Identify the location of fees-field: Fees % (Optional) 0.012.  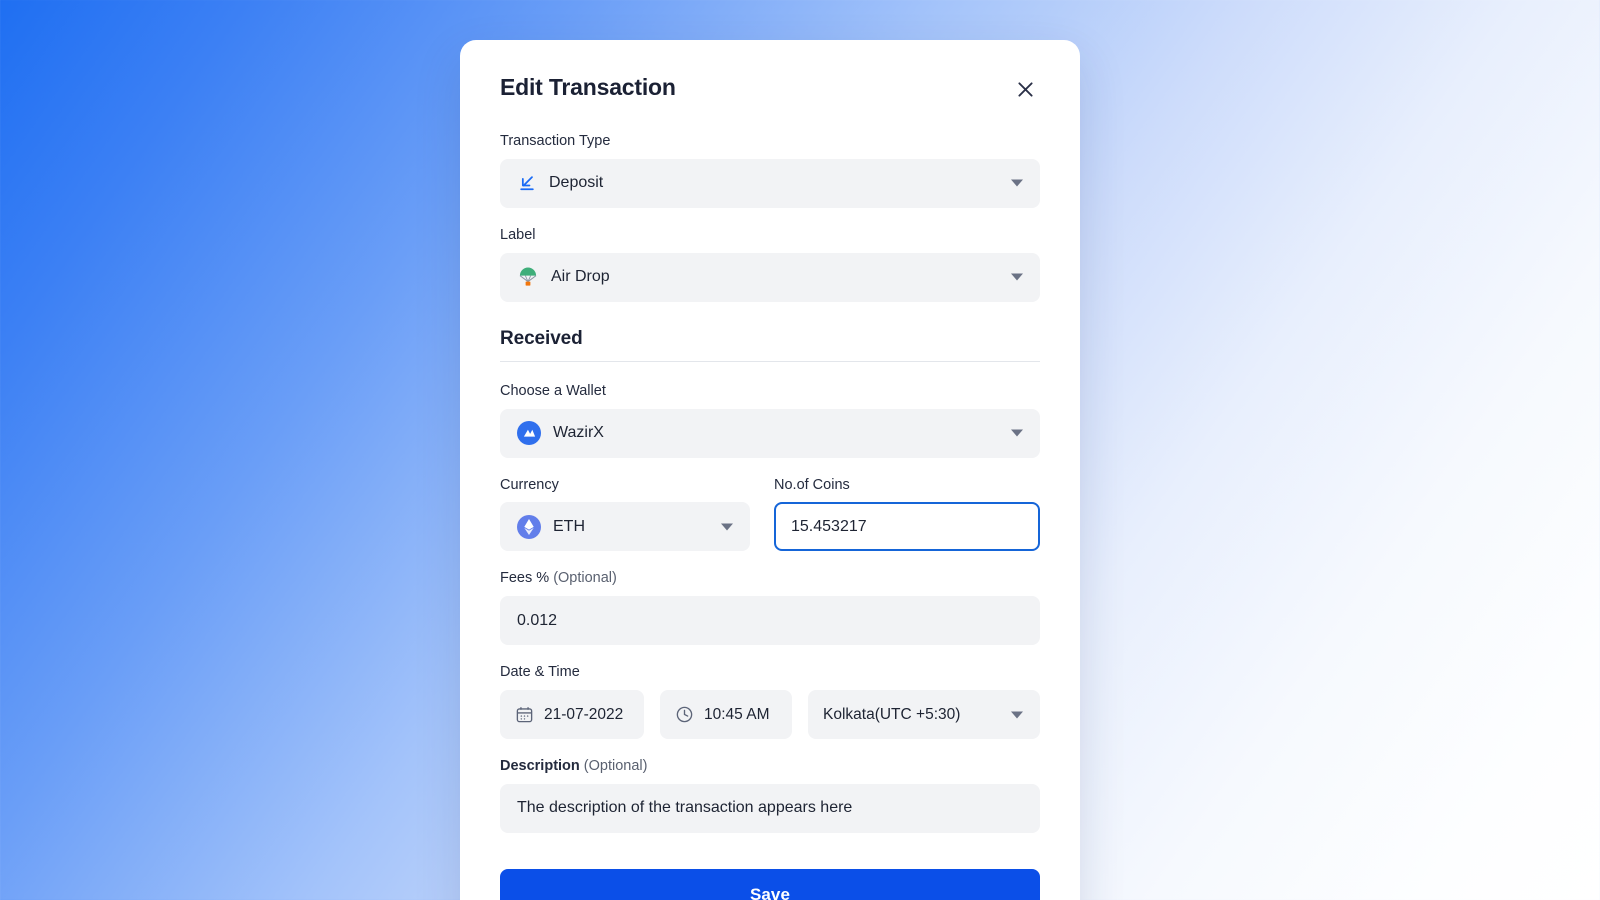
(770, 607).